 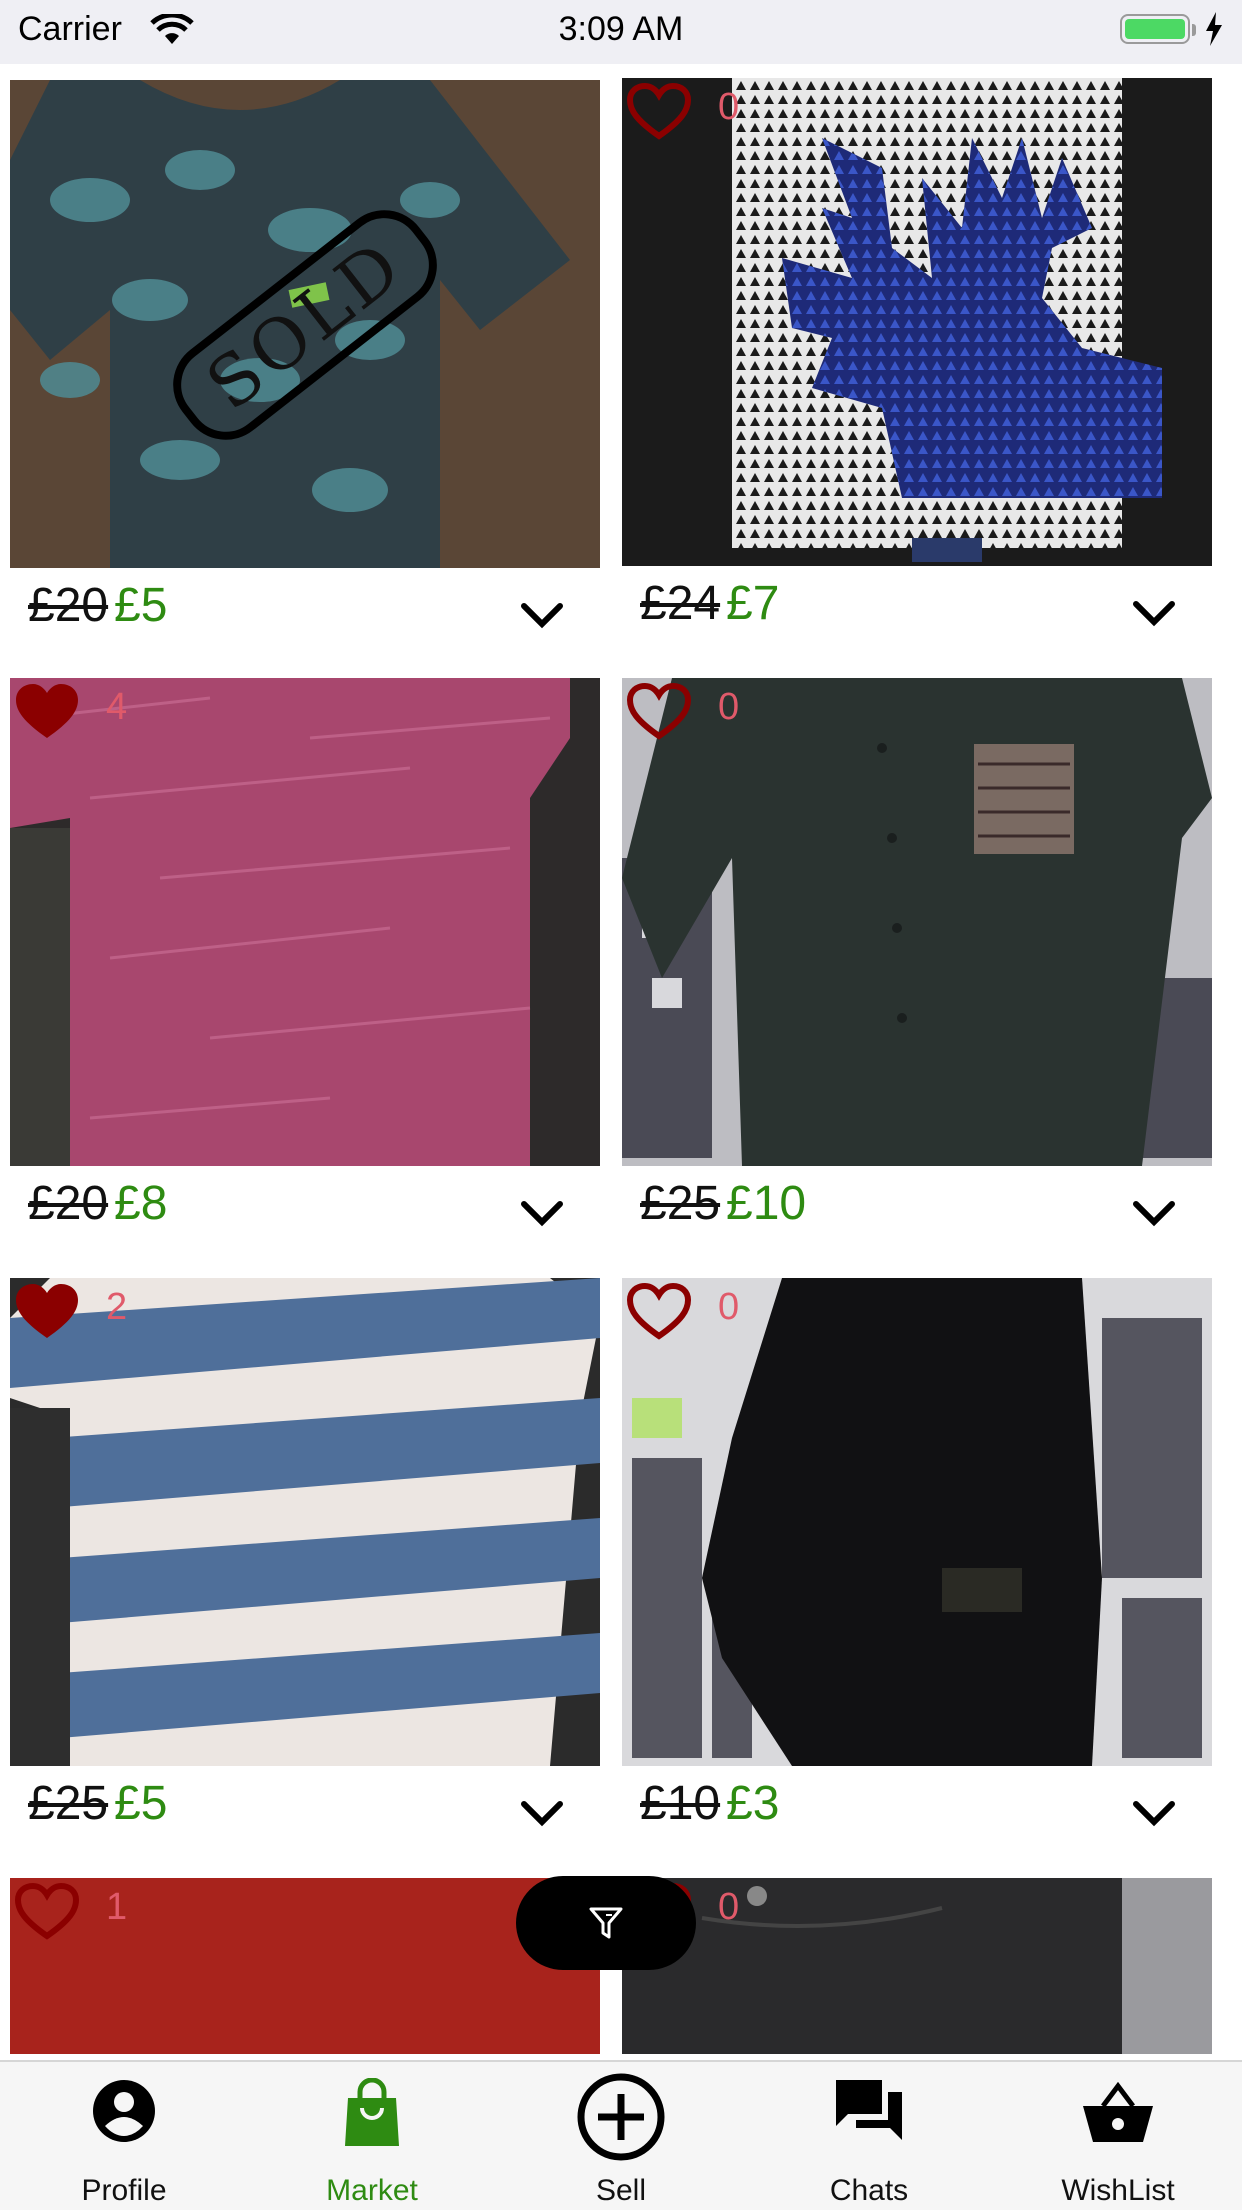 What do you see at coordinates (124, 2190) in the screenshot?
I see `tab-label: Profile` at bounding box center [124, 2190].